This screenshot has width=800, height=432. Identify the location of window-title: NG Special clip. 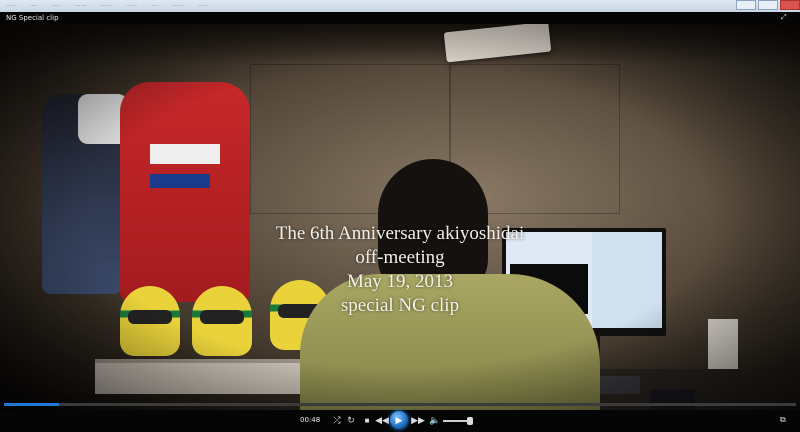
(32, 18).